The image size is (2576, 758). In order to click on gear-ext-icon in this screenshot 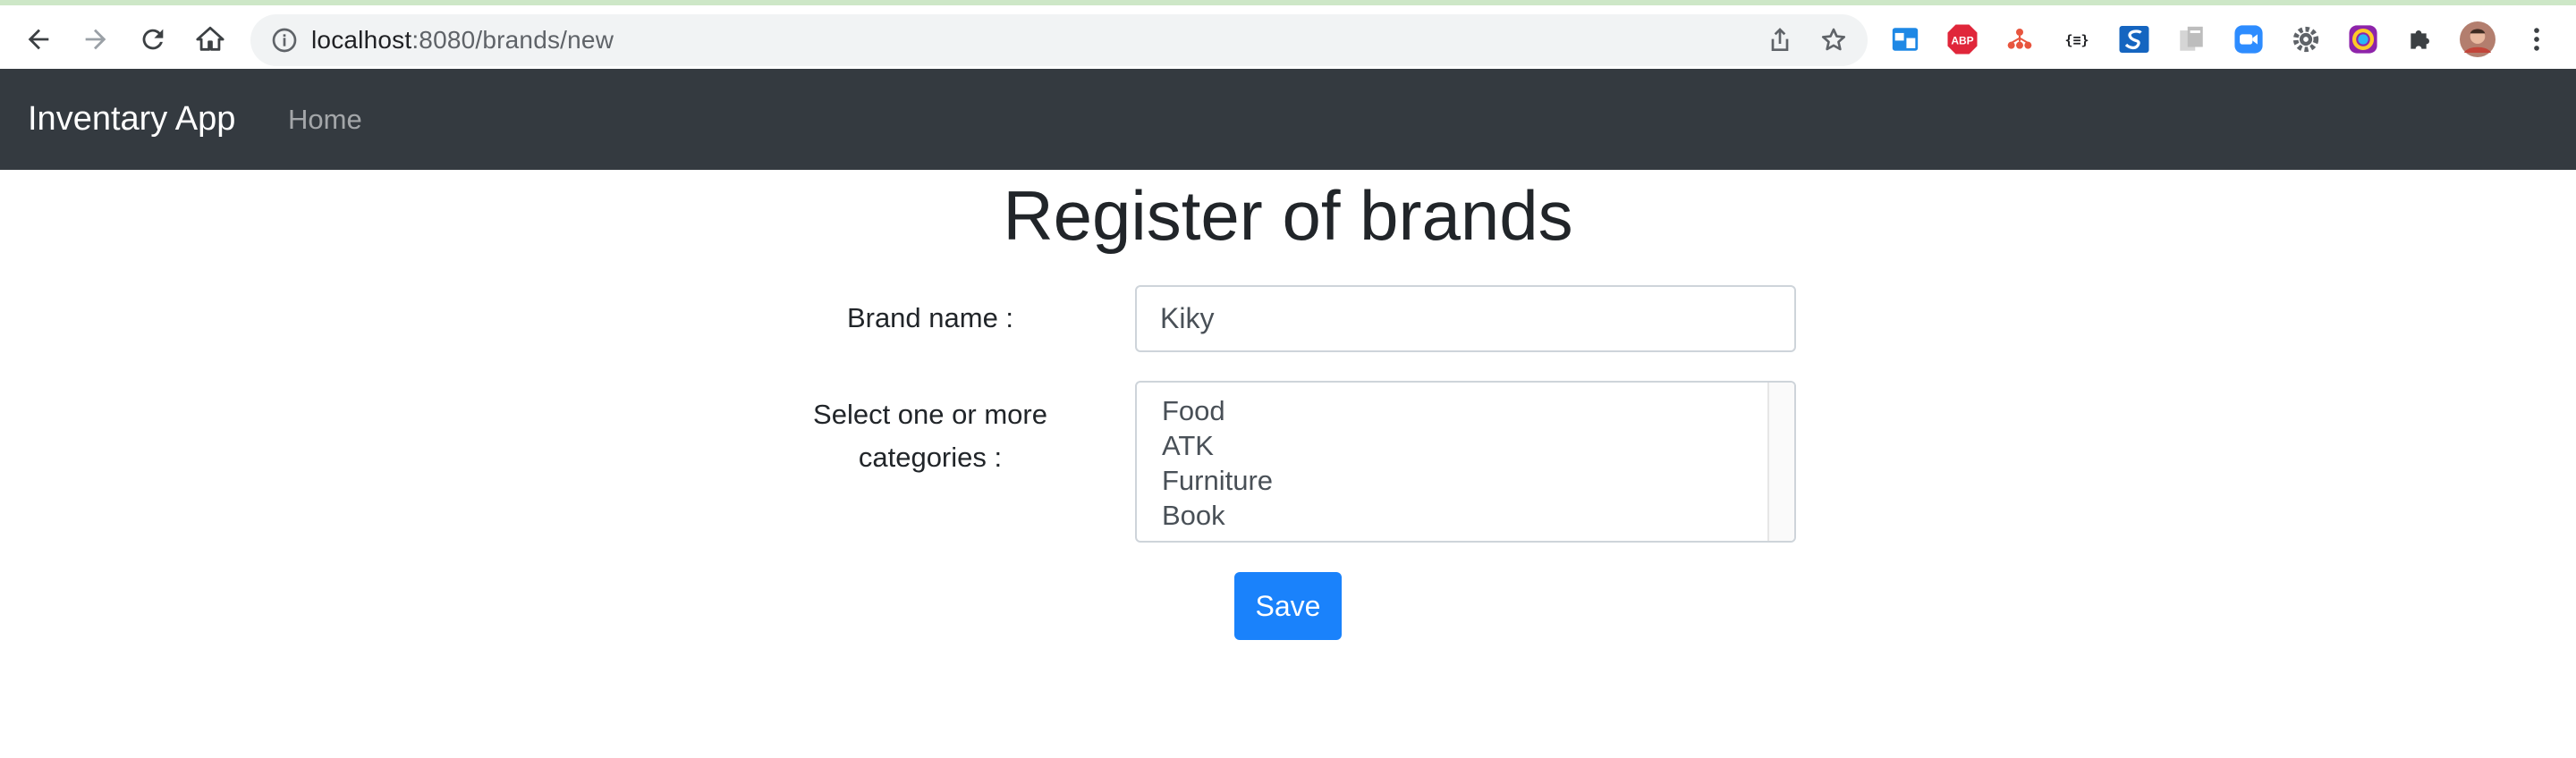, I will do `click(2306, 39)`.